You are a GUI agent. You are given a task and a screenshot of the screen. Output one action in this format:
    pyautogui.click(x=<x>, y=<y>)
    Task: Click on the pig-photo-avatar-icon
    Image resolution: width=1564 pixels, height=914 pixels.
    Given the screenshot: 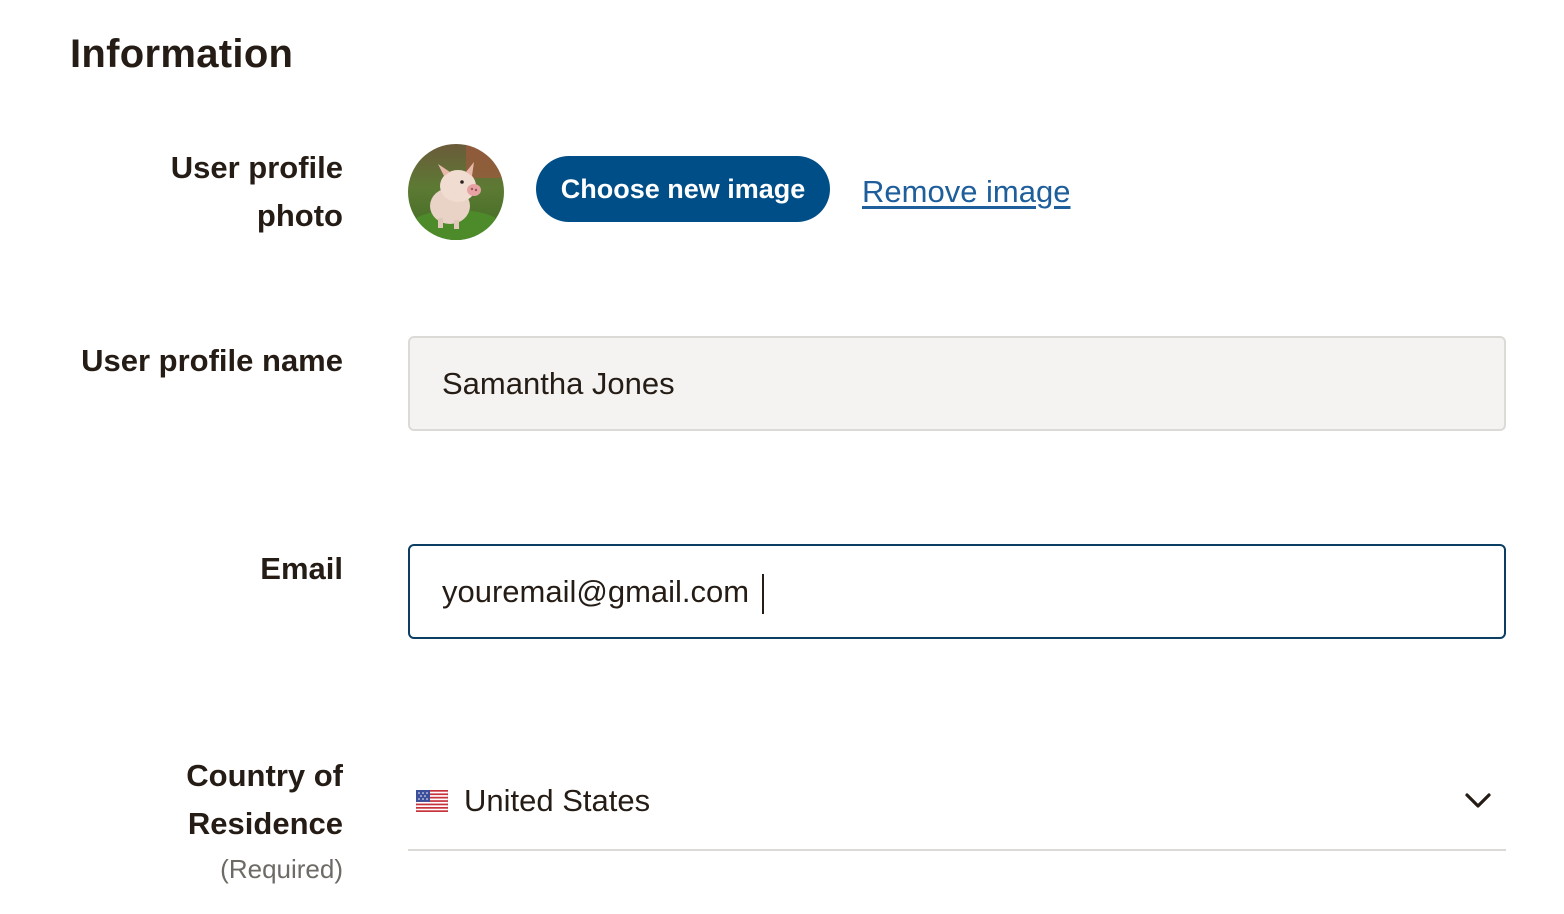 What is the action you would take?
    pyautogui.click(x=456, y=192)
    